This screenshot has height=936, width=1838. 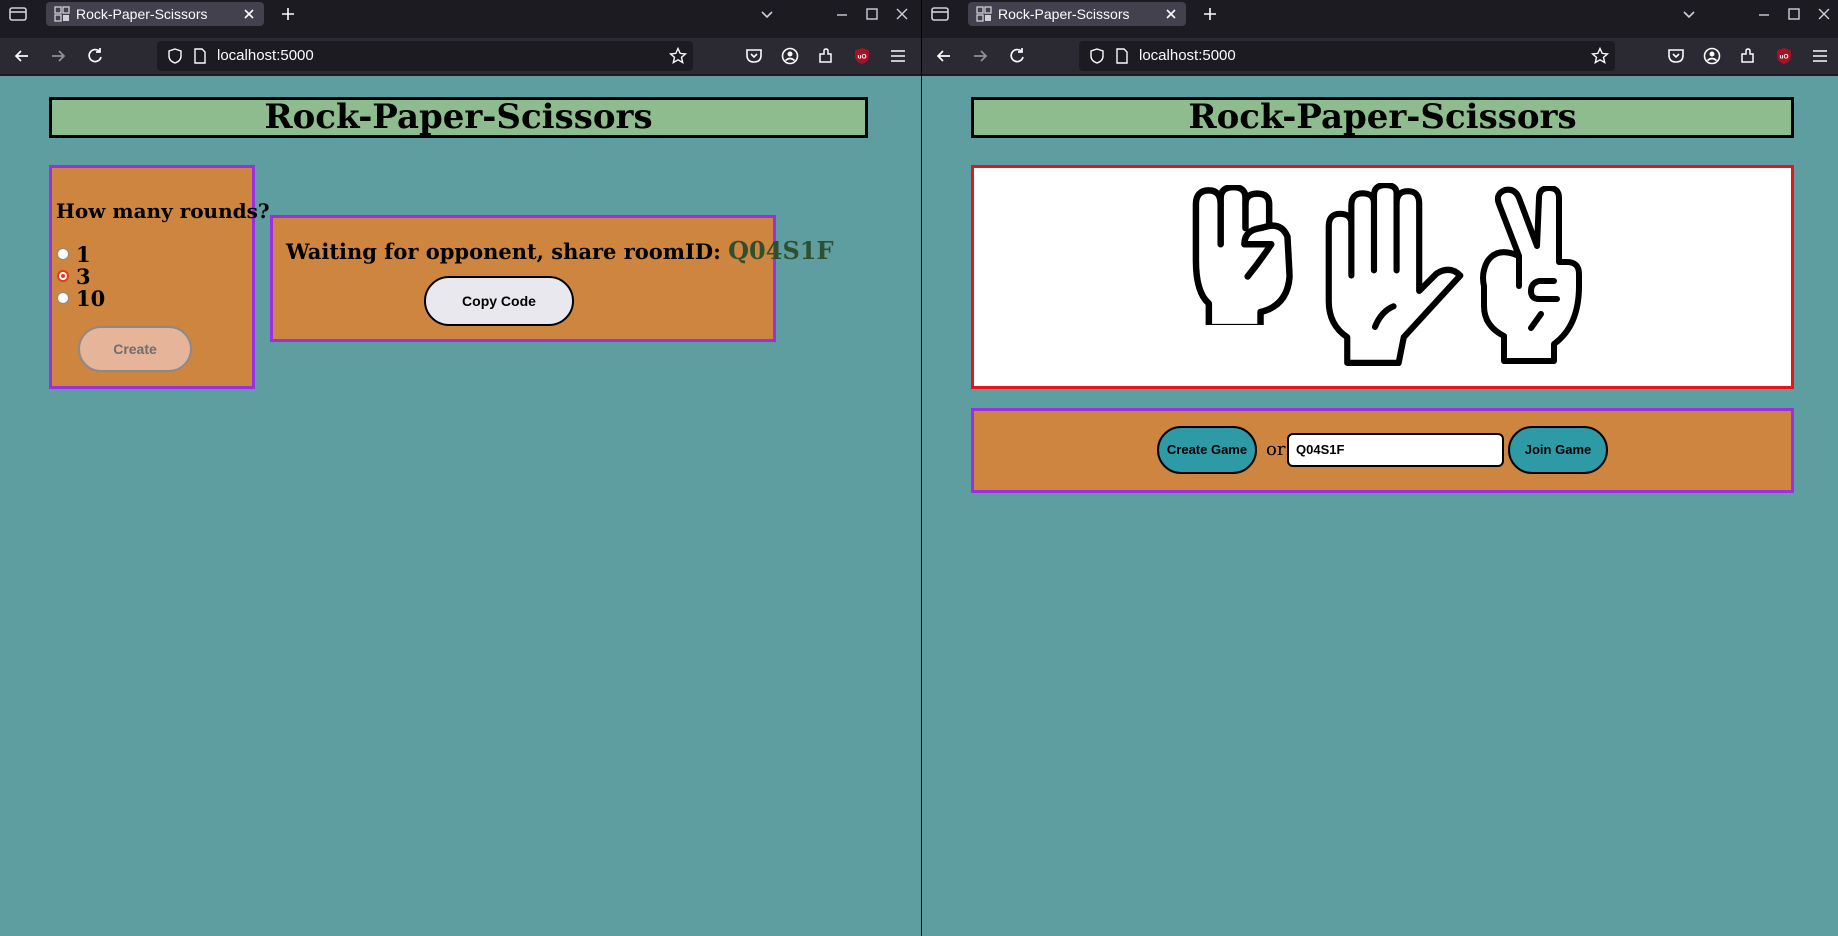 What do you see at coordinates (1539, 276) in the screenshot?
I see `scissors-icon` at bounding box center [1539, 276].